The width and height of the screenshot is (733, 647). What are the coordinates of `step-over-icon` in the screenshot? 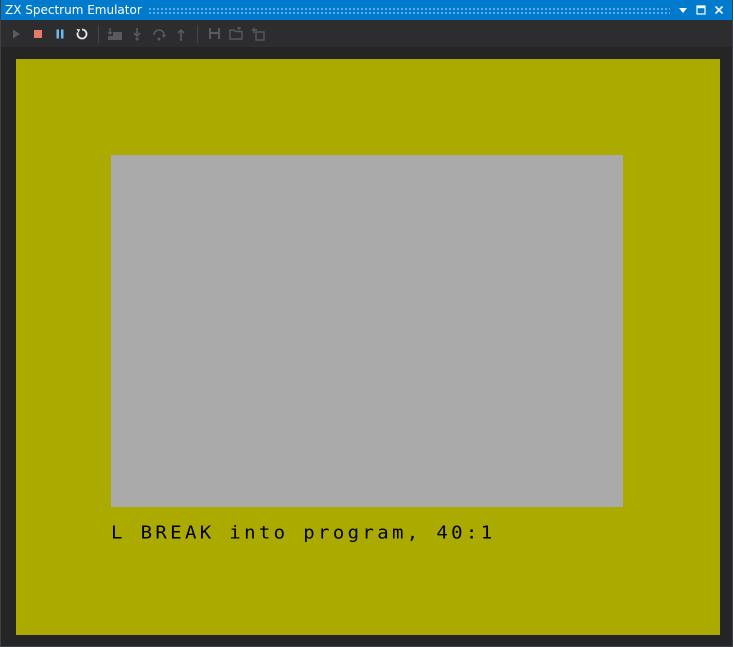 It's located at (137, 33).